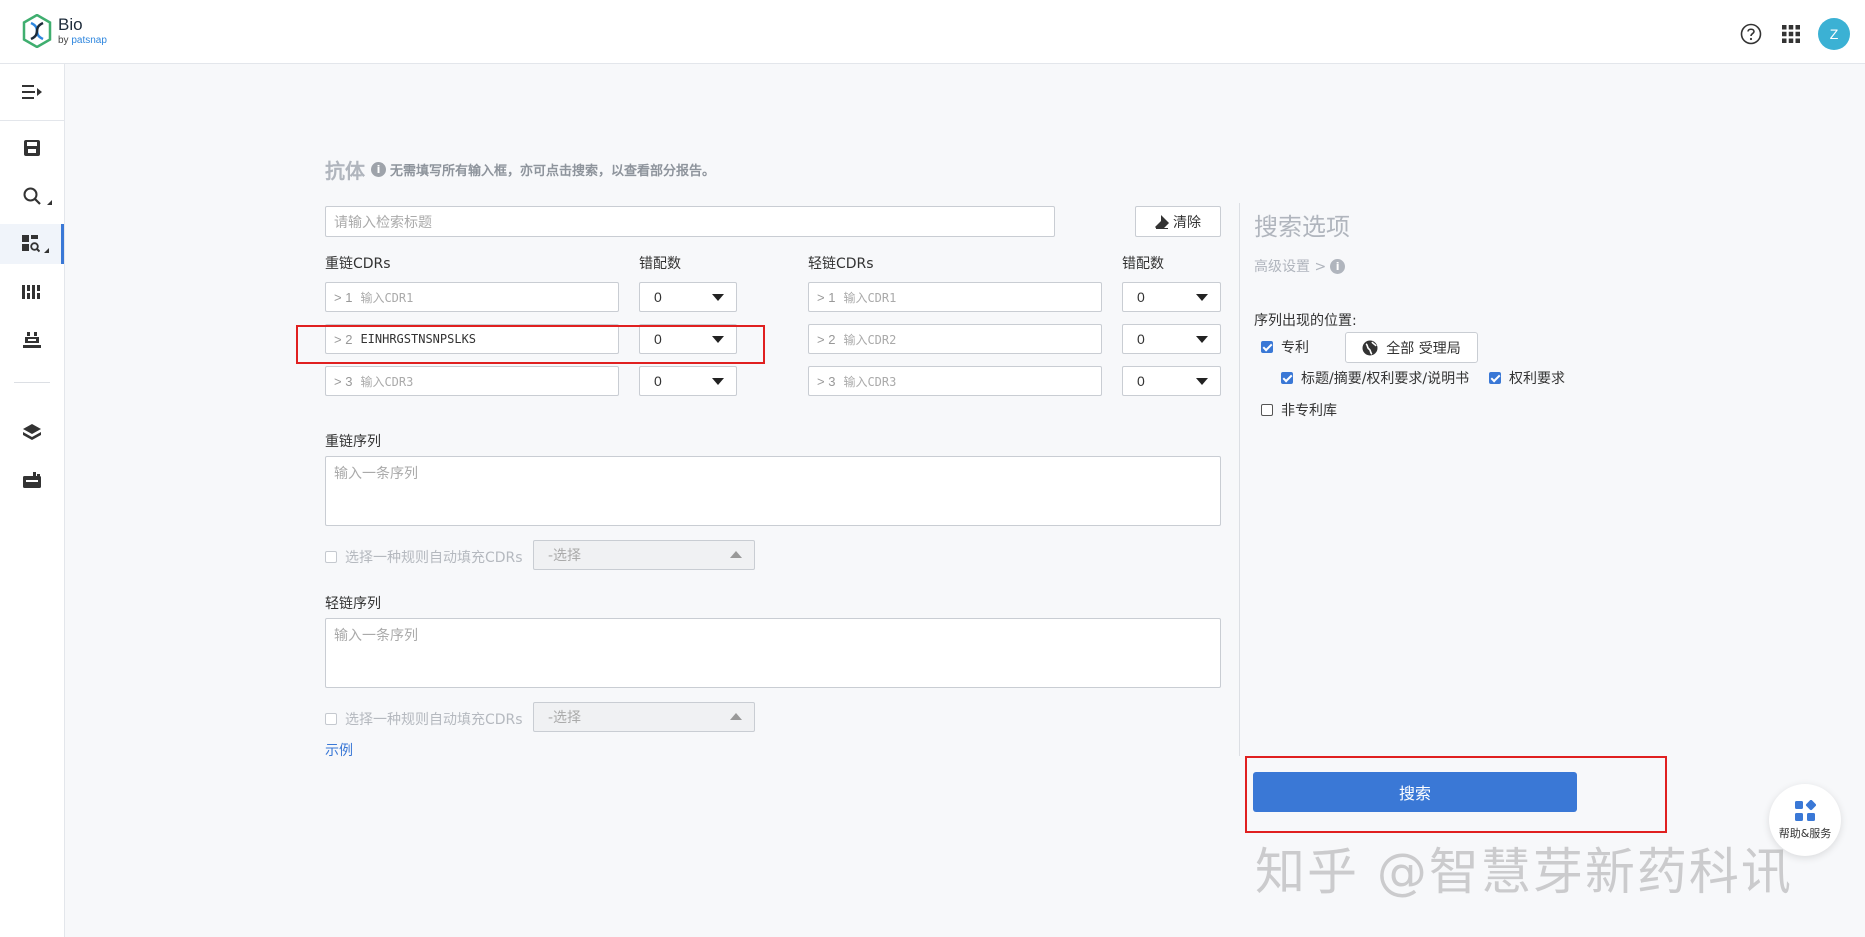  I want to click on heavy-autofill-row: 选择一种规则自动填充CDRs, so click(424, 557).